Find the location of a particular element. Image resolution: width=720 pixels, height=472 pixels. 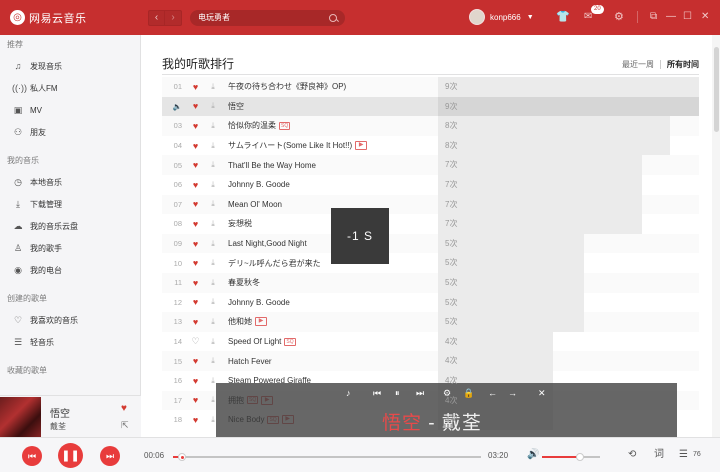

progress-knob is located at coordinates (182, 457).